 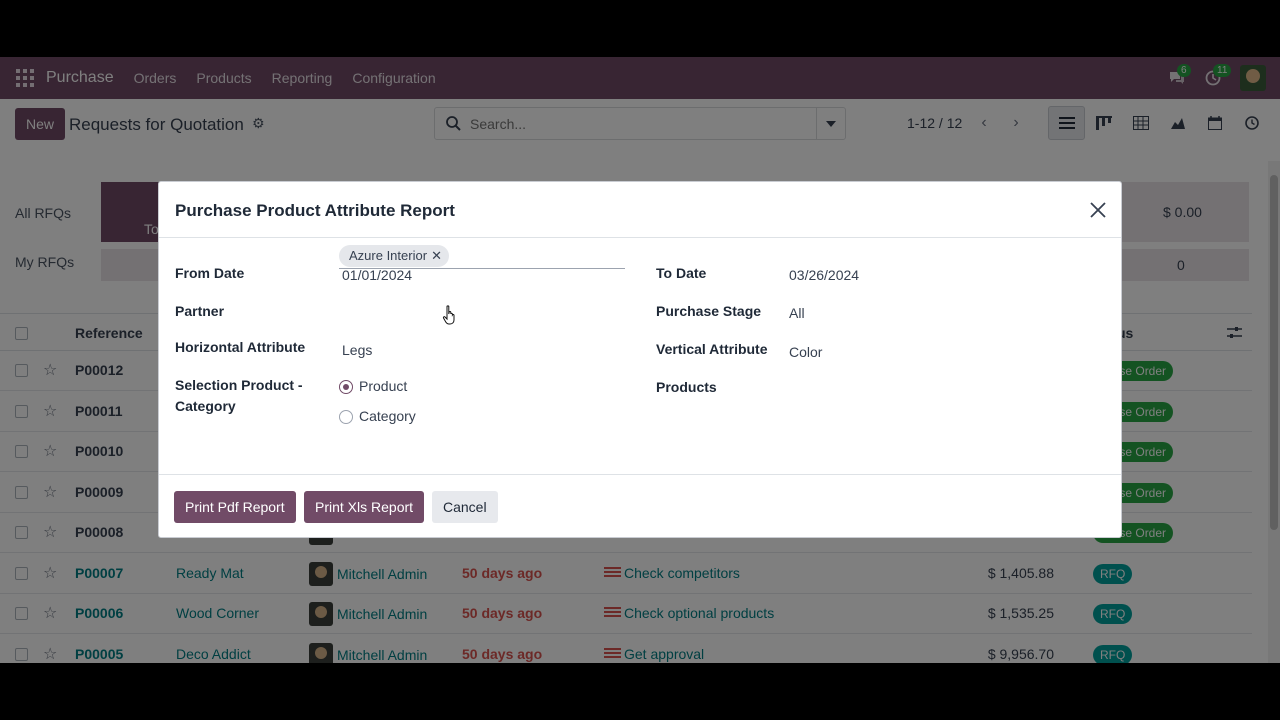 I want to click on tag-remove-icon: ✕, so click(x=436, y=256).